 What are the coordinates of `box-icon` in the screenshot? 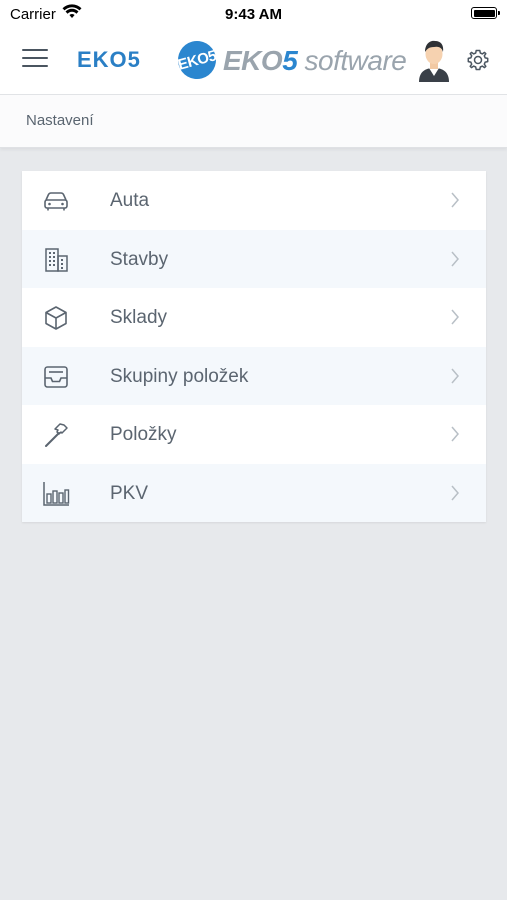 It's located at (56, 318).